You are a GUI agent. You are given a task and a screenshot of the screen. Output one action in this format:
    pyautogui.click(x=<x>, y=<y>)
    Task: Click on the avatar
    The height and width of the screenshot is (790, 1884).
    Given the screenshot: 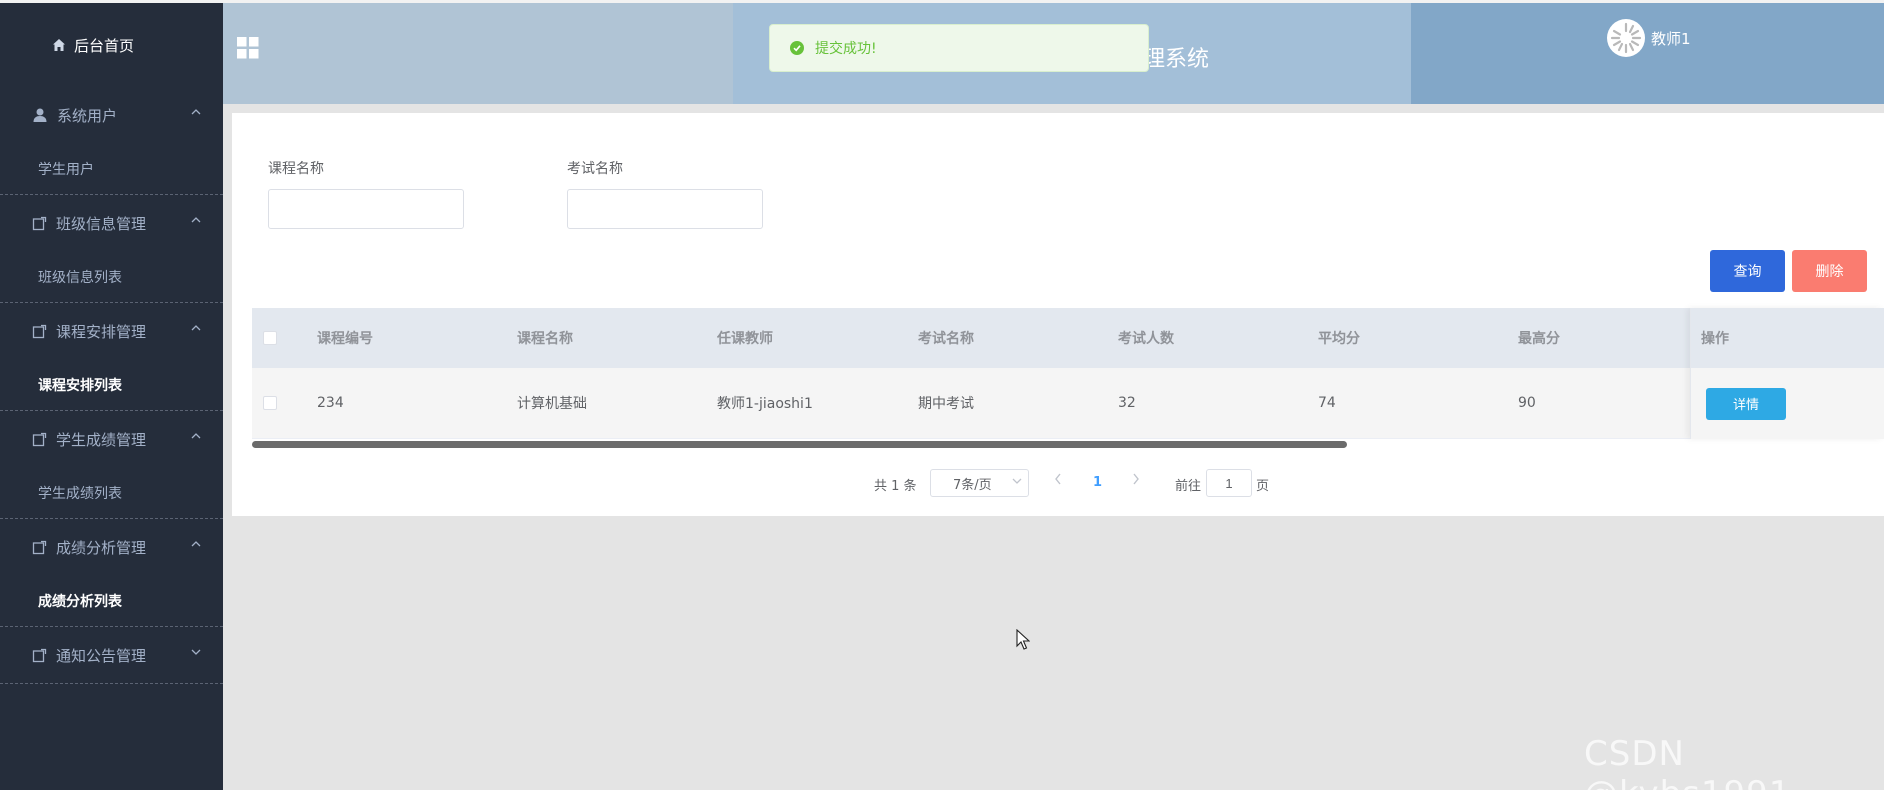 What is the action you would take?
    pyautogui.click(x=1626, y=38)
    